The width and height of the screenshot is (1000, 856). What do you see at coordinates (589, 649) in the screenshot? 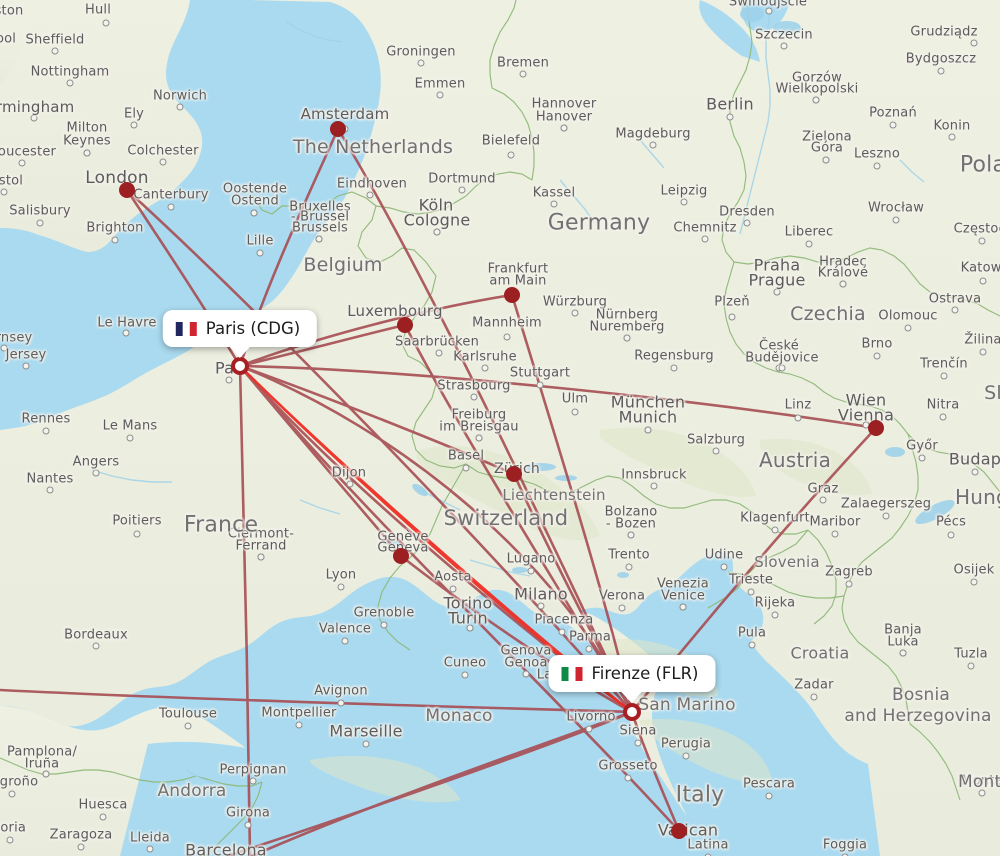
I see `city-parma-dot` at bounding box center [589, 649].